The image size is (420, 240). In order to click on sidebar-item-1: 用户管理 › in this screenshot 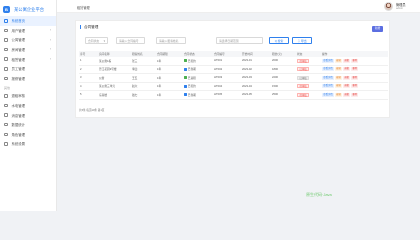, I will do `click(28, 31)`.